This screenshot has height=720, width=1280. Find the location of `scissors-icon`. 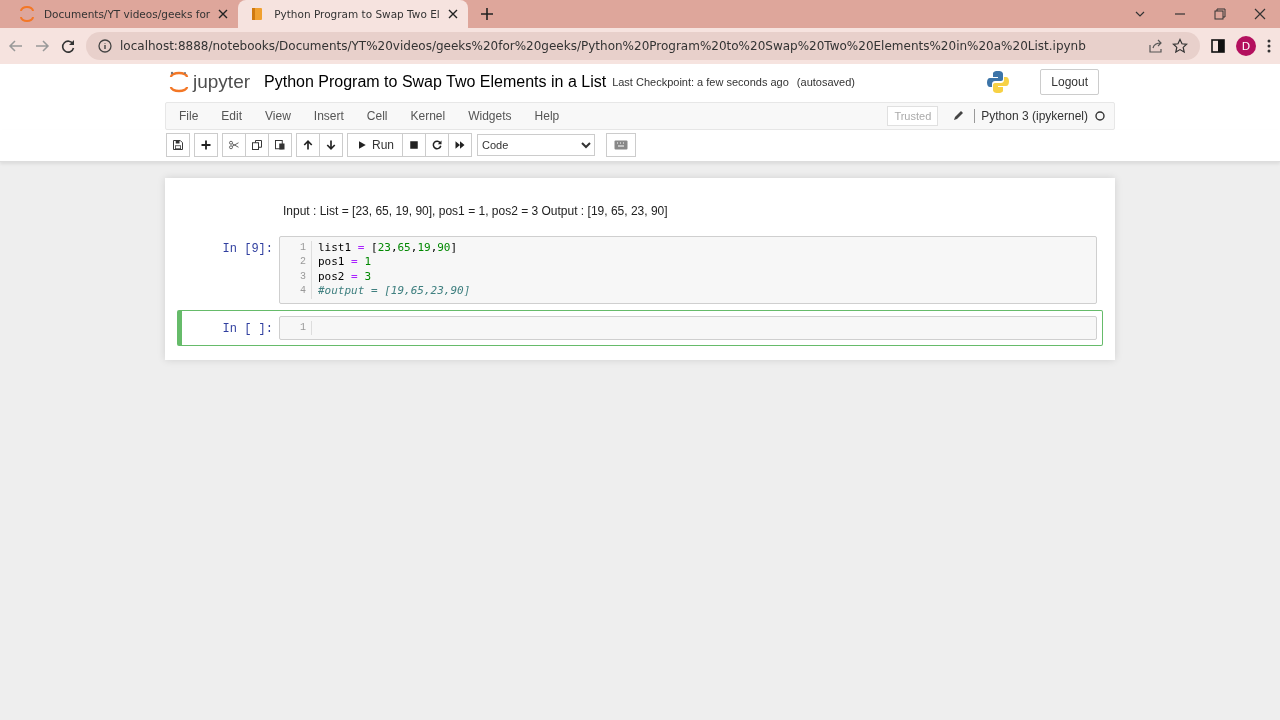

scissors-icon is located at coordinates (234, 144).